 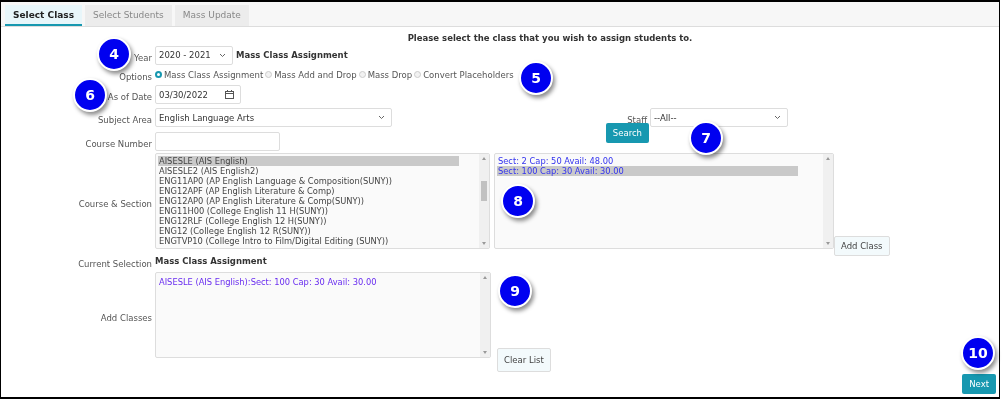 I want to click on step-number-badge: 6, so click(x=90, y=95).